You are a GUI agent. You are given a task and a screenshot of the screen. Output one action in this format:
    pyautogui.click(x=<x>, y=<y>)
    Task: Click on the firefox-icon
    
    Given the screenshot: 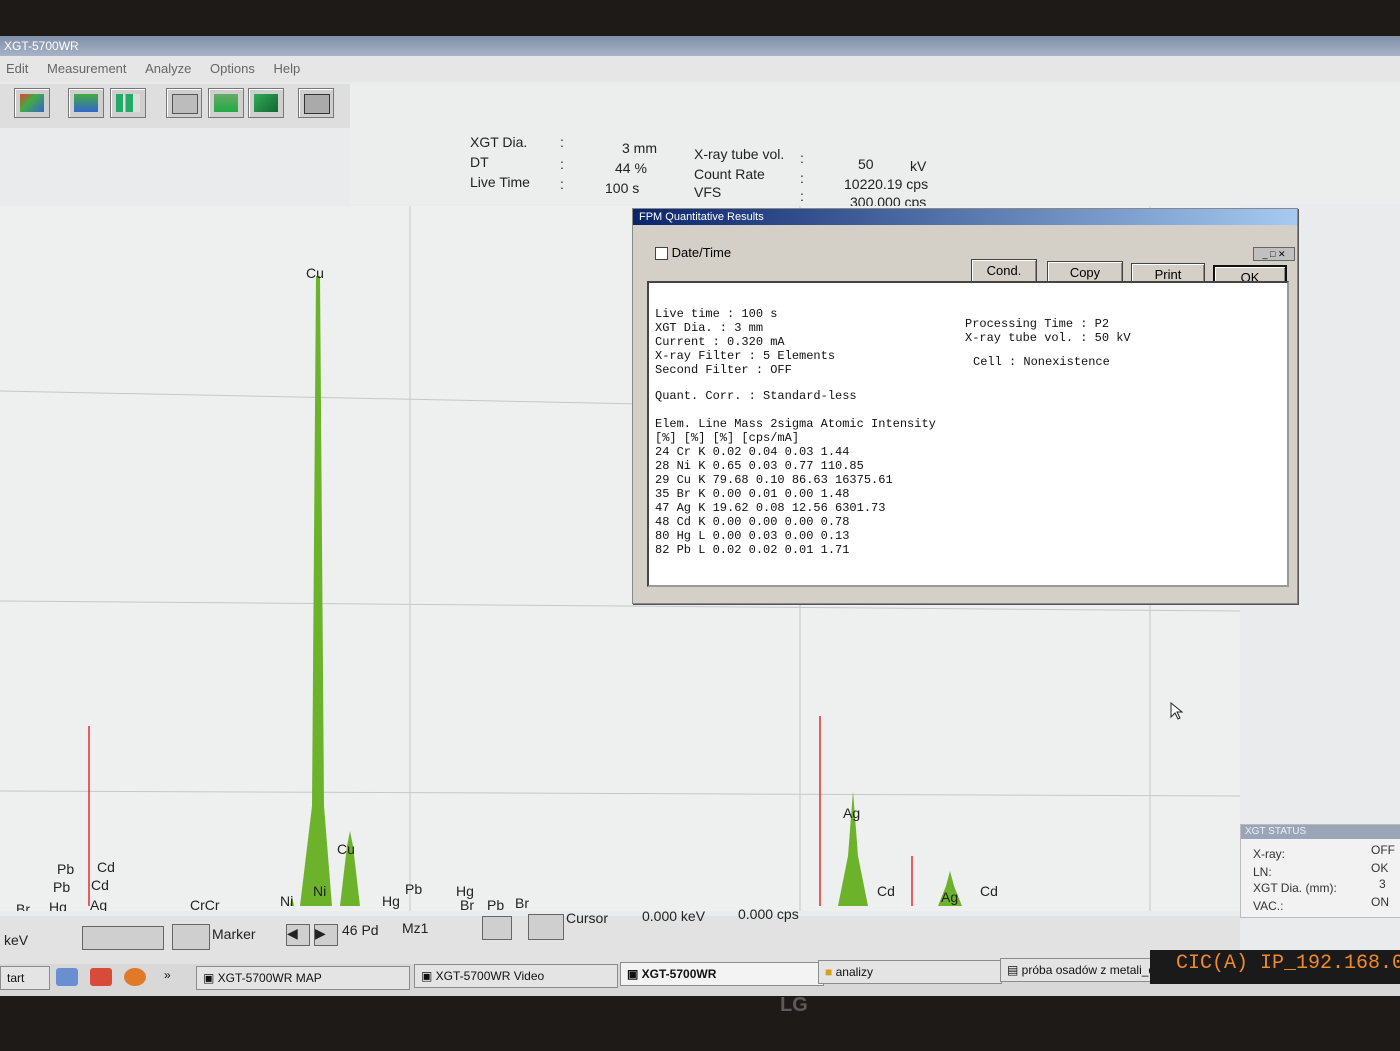 What is the action you would take?
    pyautogui.click(x=135, y=977)
    